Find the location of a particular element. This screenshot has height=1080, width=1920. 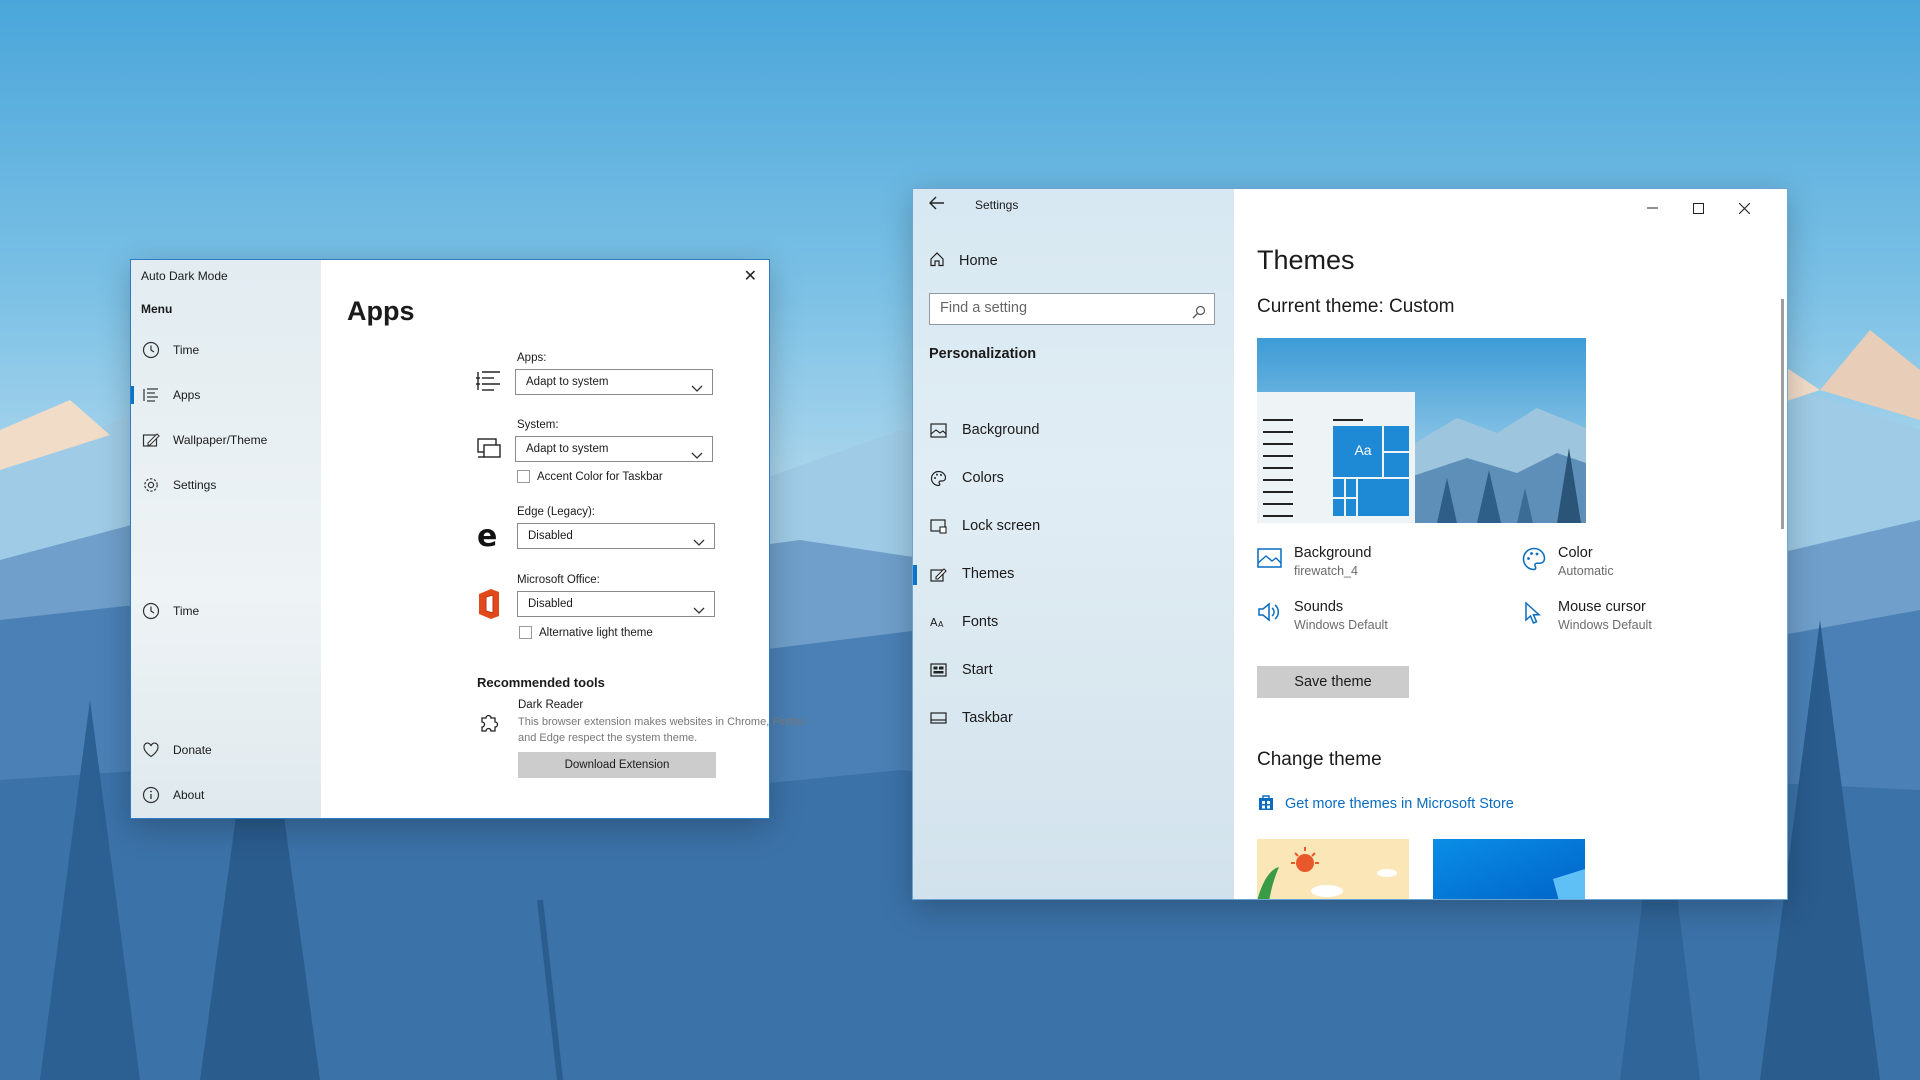

gear-icon is located at coordinates (151, 485).